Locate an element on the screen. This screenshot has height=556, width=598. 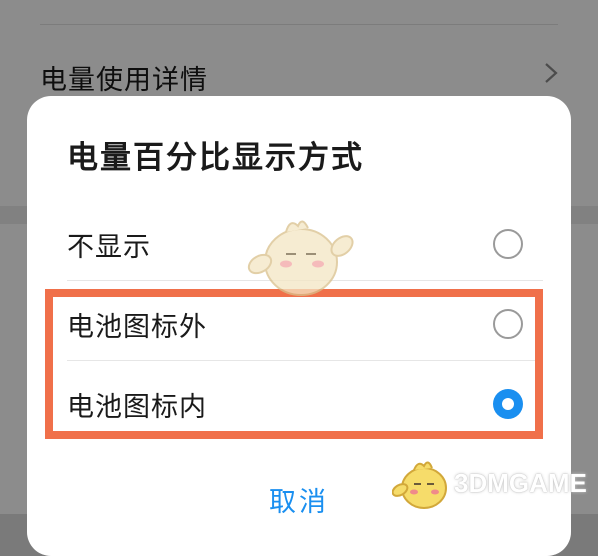
dialog-title: 电量百分比显示方式 is located at coordinates (215, 158).